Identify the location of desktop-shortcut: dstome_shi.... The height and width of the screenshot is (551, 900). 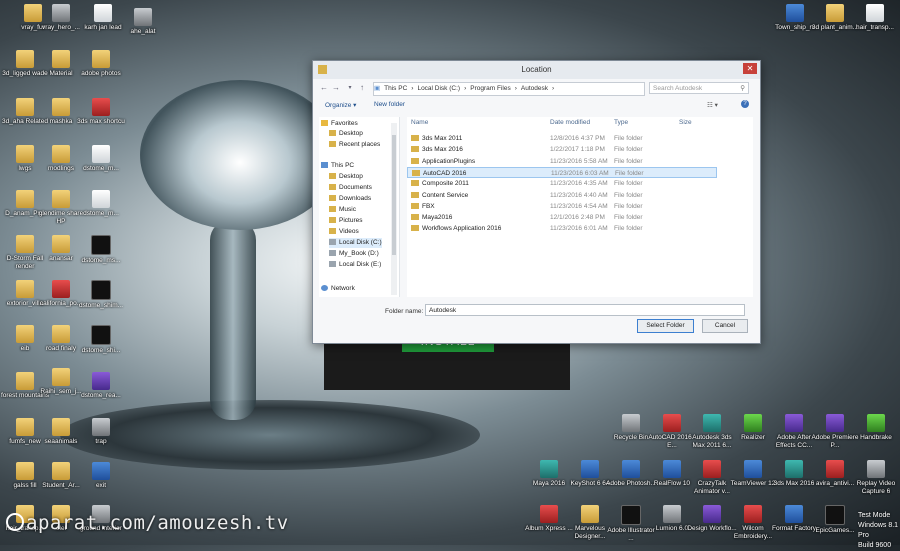
(101, 340).